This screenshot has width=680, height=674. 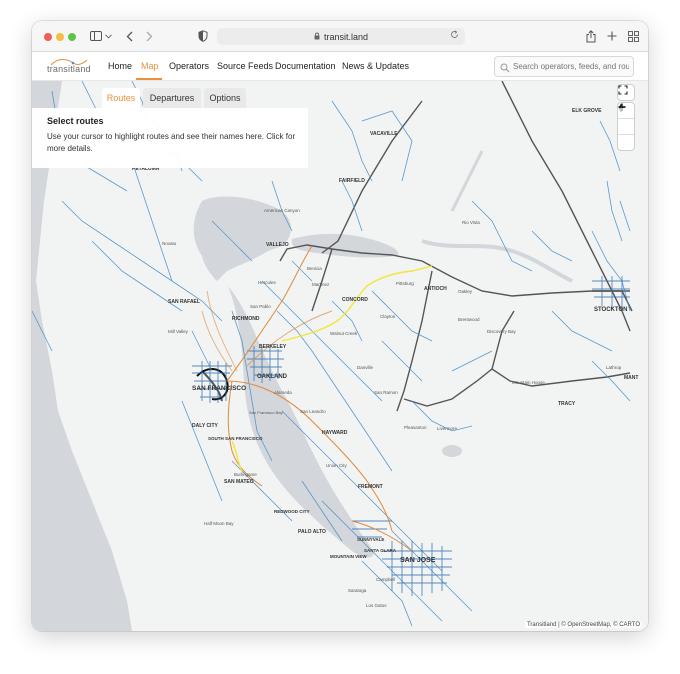 What do you see at coordinates (321, 284) in the screenshot?
I see `label-martinez: Martinez` at bounding box center [321, 284].